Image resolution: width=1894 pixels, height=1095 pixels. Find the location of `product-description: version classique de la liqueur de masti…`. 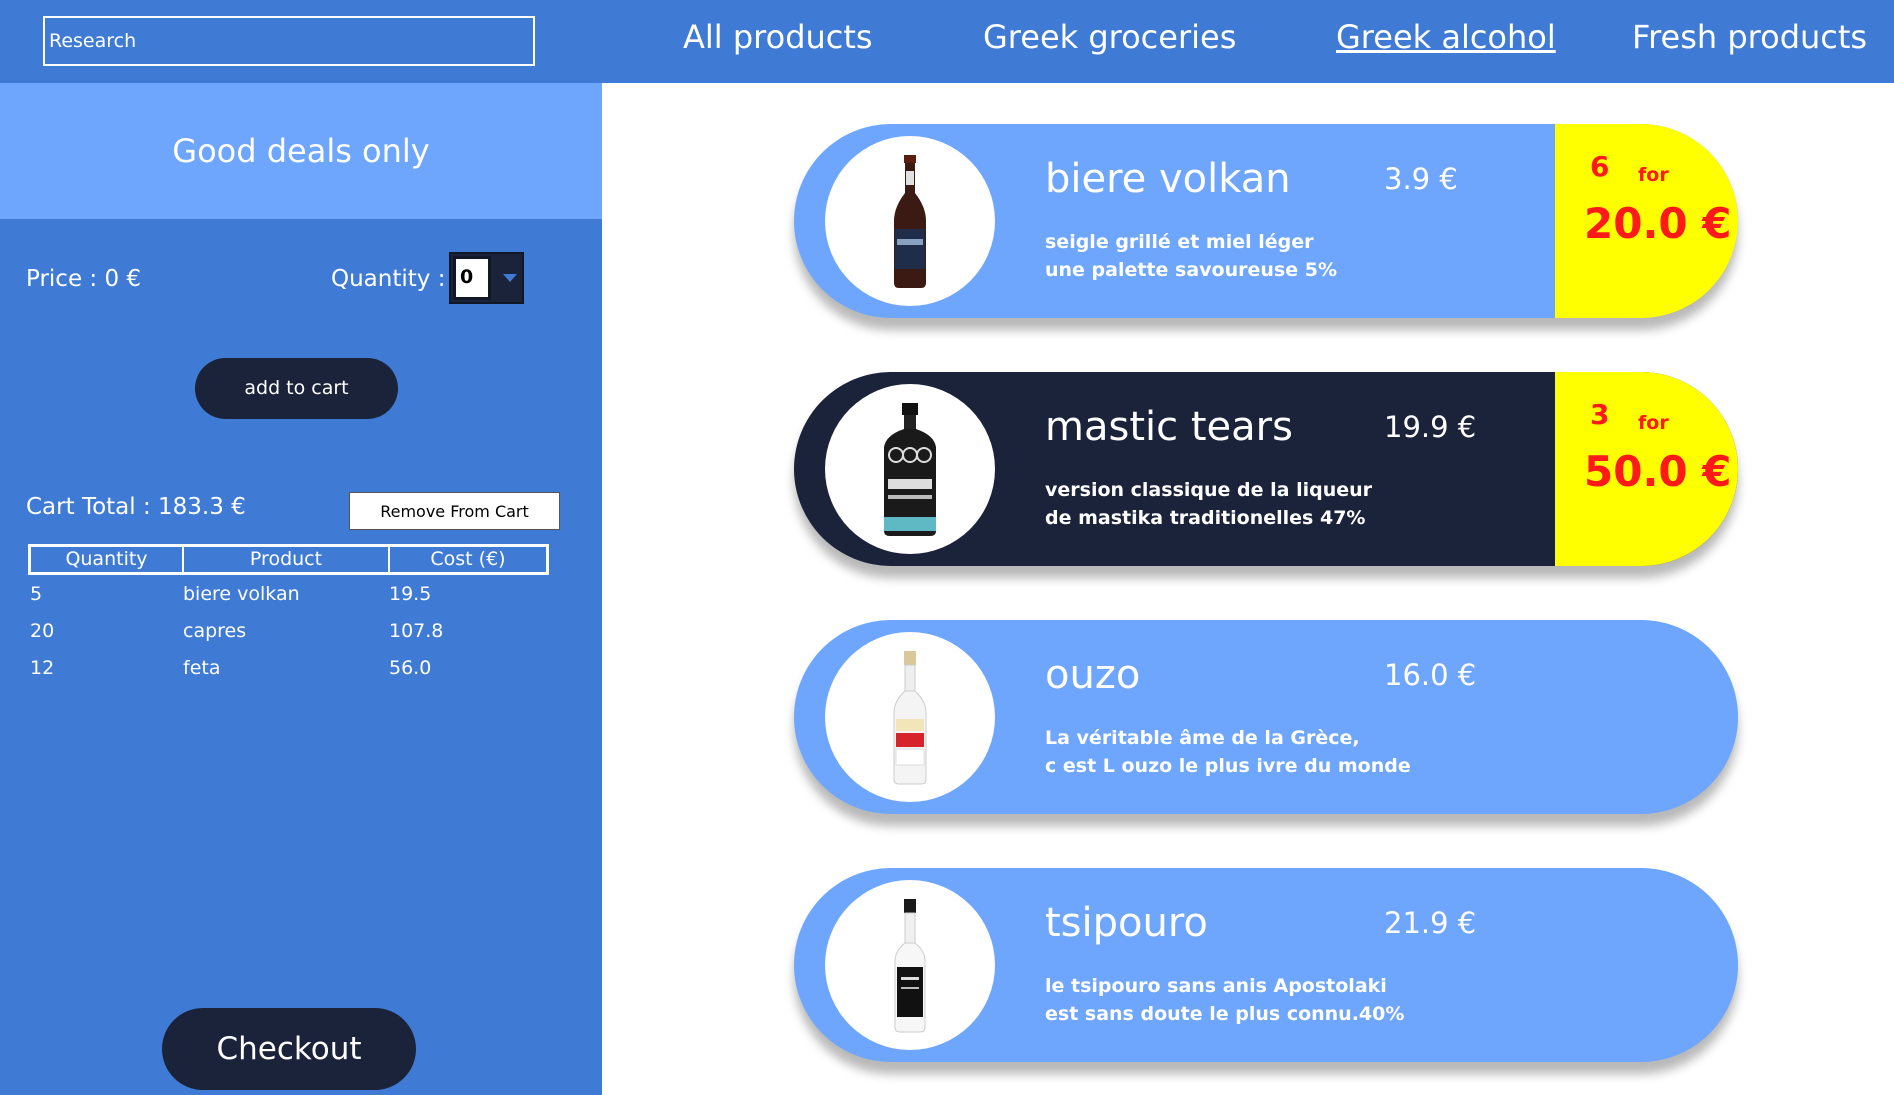

product-description: version classique de la liqueur de masti… is located at coordinates (1208, 504).